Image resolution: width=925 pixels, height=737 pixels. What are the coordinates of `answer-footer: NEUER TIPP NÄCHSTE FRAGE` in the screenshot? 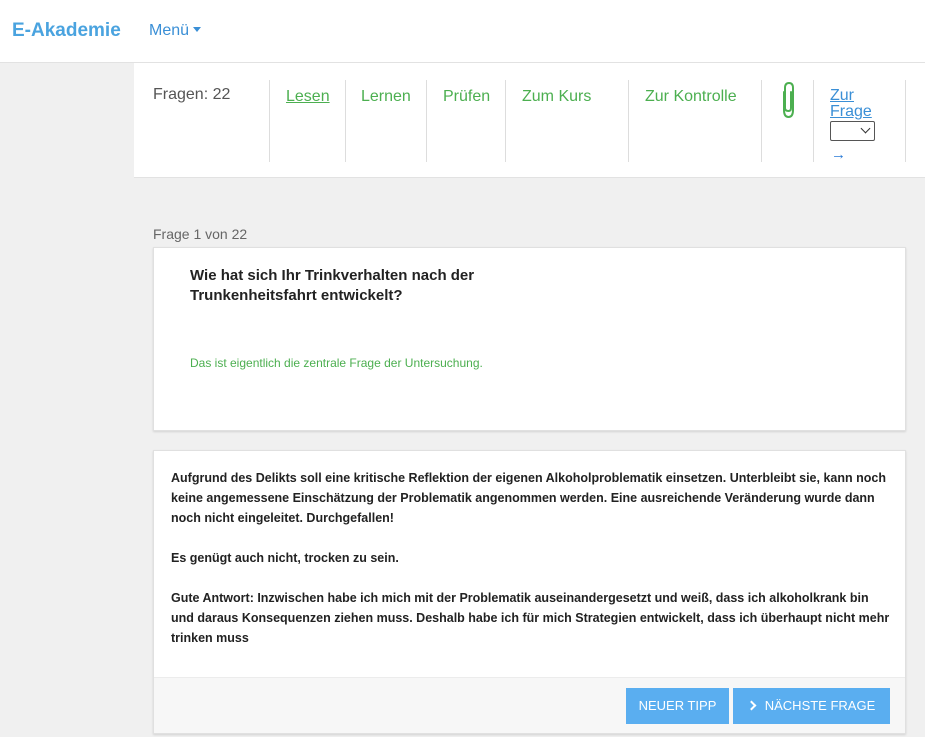 It's located at (529, 705).